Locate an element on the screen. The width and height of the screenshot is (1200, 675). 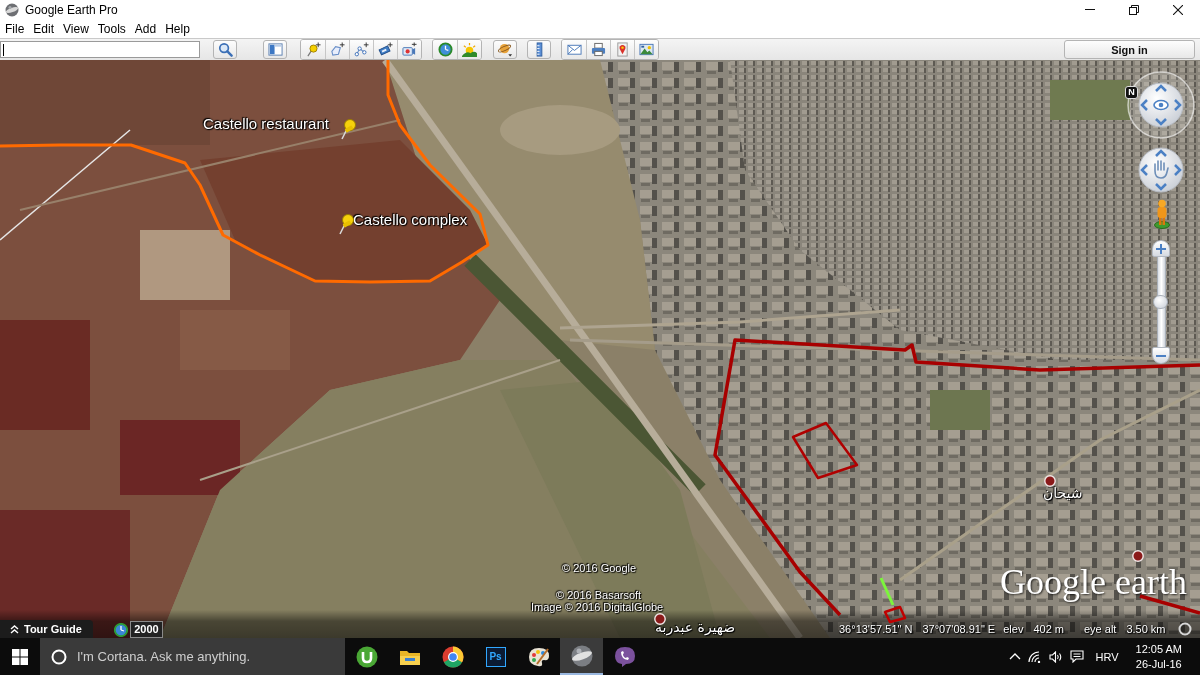
planet-icon is located at coordinates (505, 49).